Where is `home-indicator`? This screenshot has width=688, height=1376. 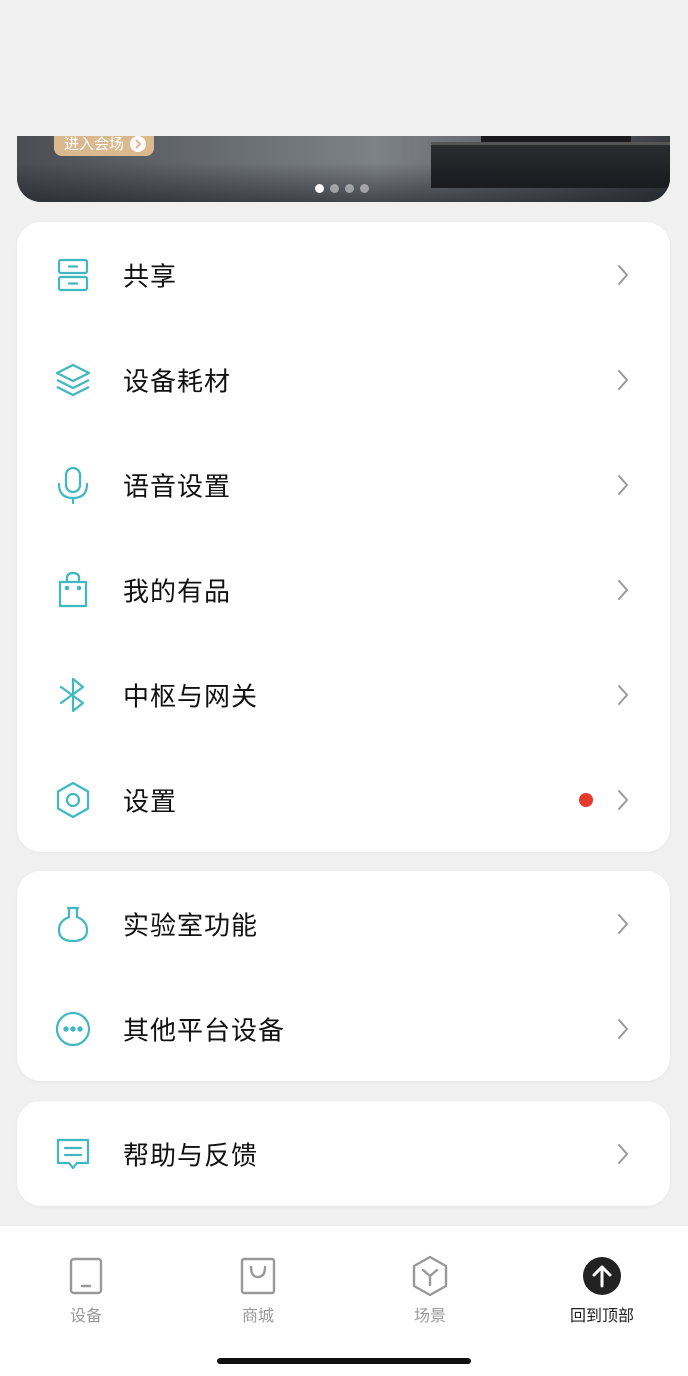 home-indicator is located at coordinates (344, 1361).